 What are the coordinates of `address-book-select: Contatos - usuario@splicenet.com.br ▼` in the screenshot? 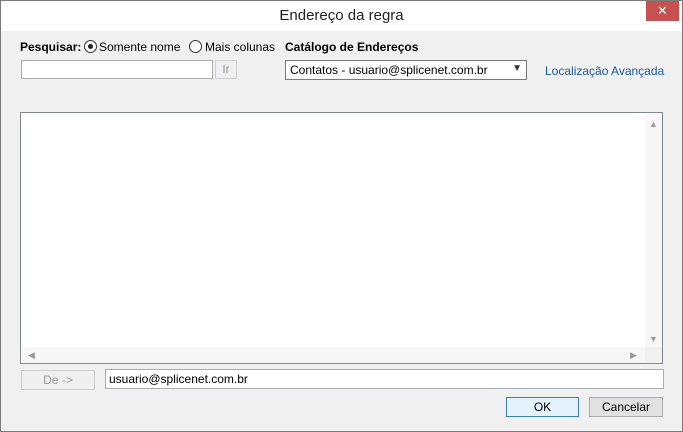 It's located at (406, 70).